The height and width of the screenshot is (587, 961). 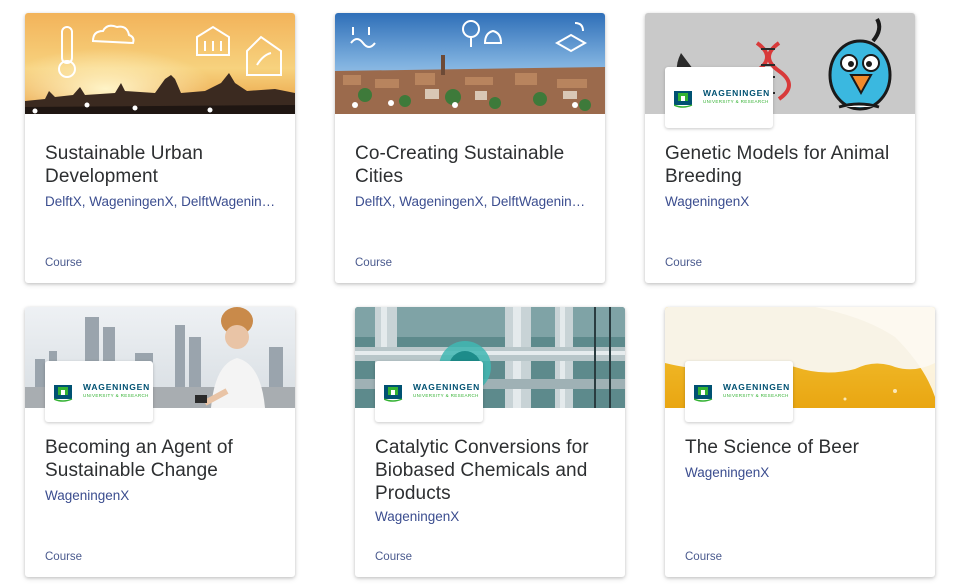 I want to click on course-card-body: The Science of Beer WageningenX Course, so click(x=800, y=492).